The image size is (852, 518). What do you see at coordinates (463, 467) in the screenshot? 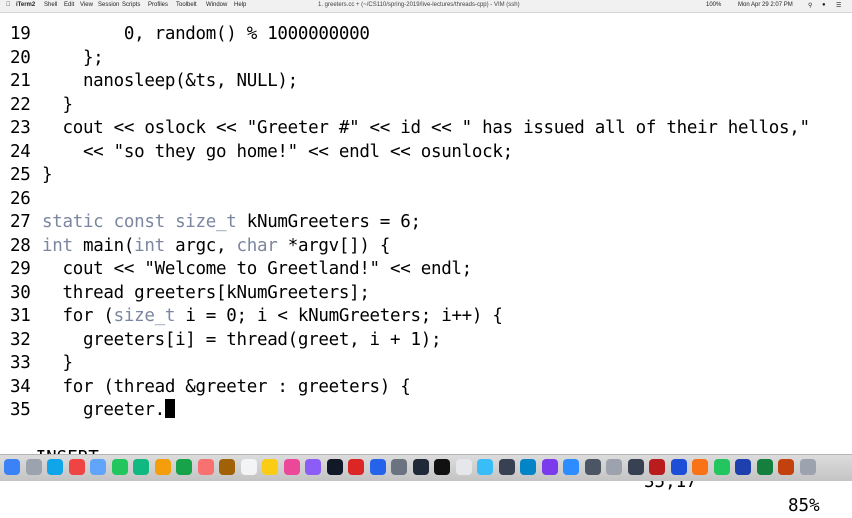
I see `textedit-icon` at bounding box center [463, 467].